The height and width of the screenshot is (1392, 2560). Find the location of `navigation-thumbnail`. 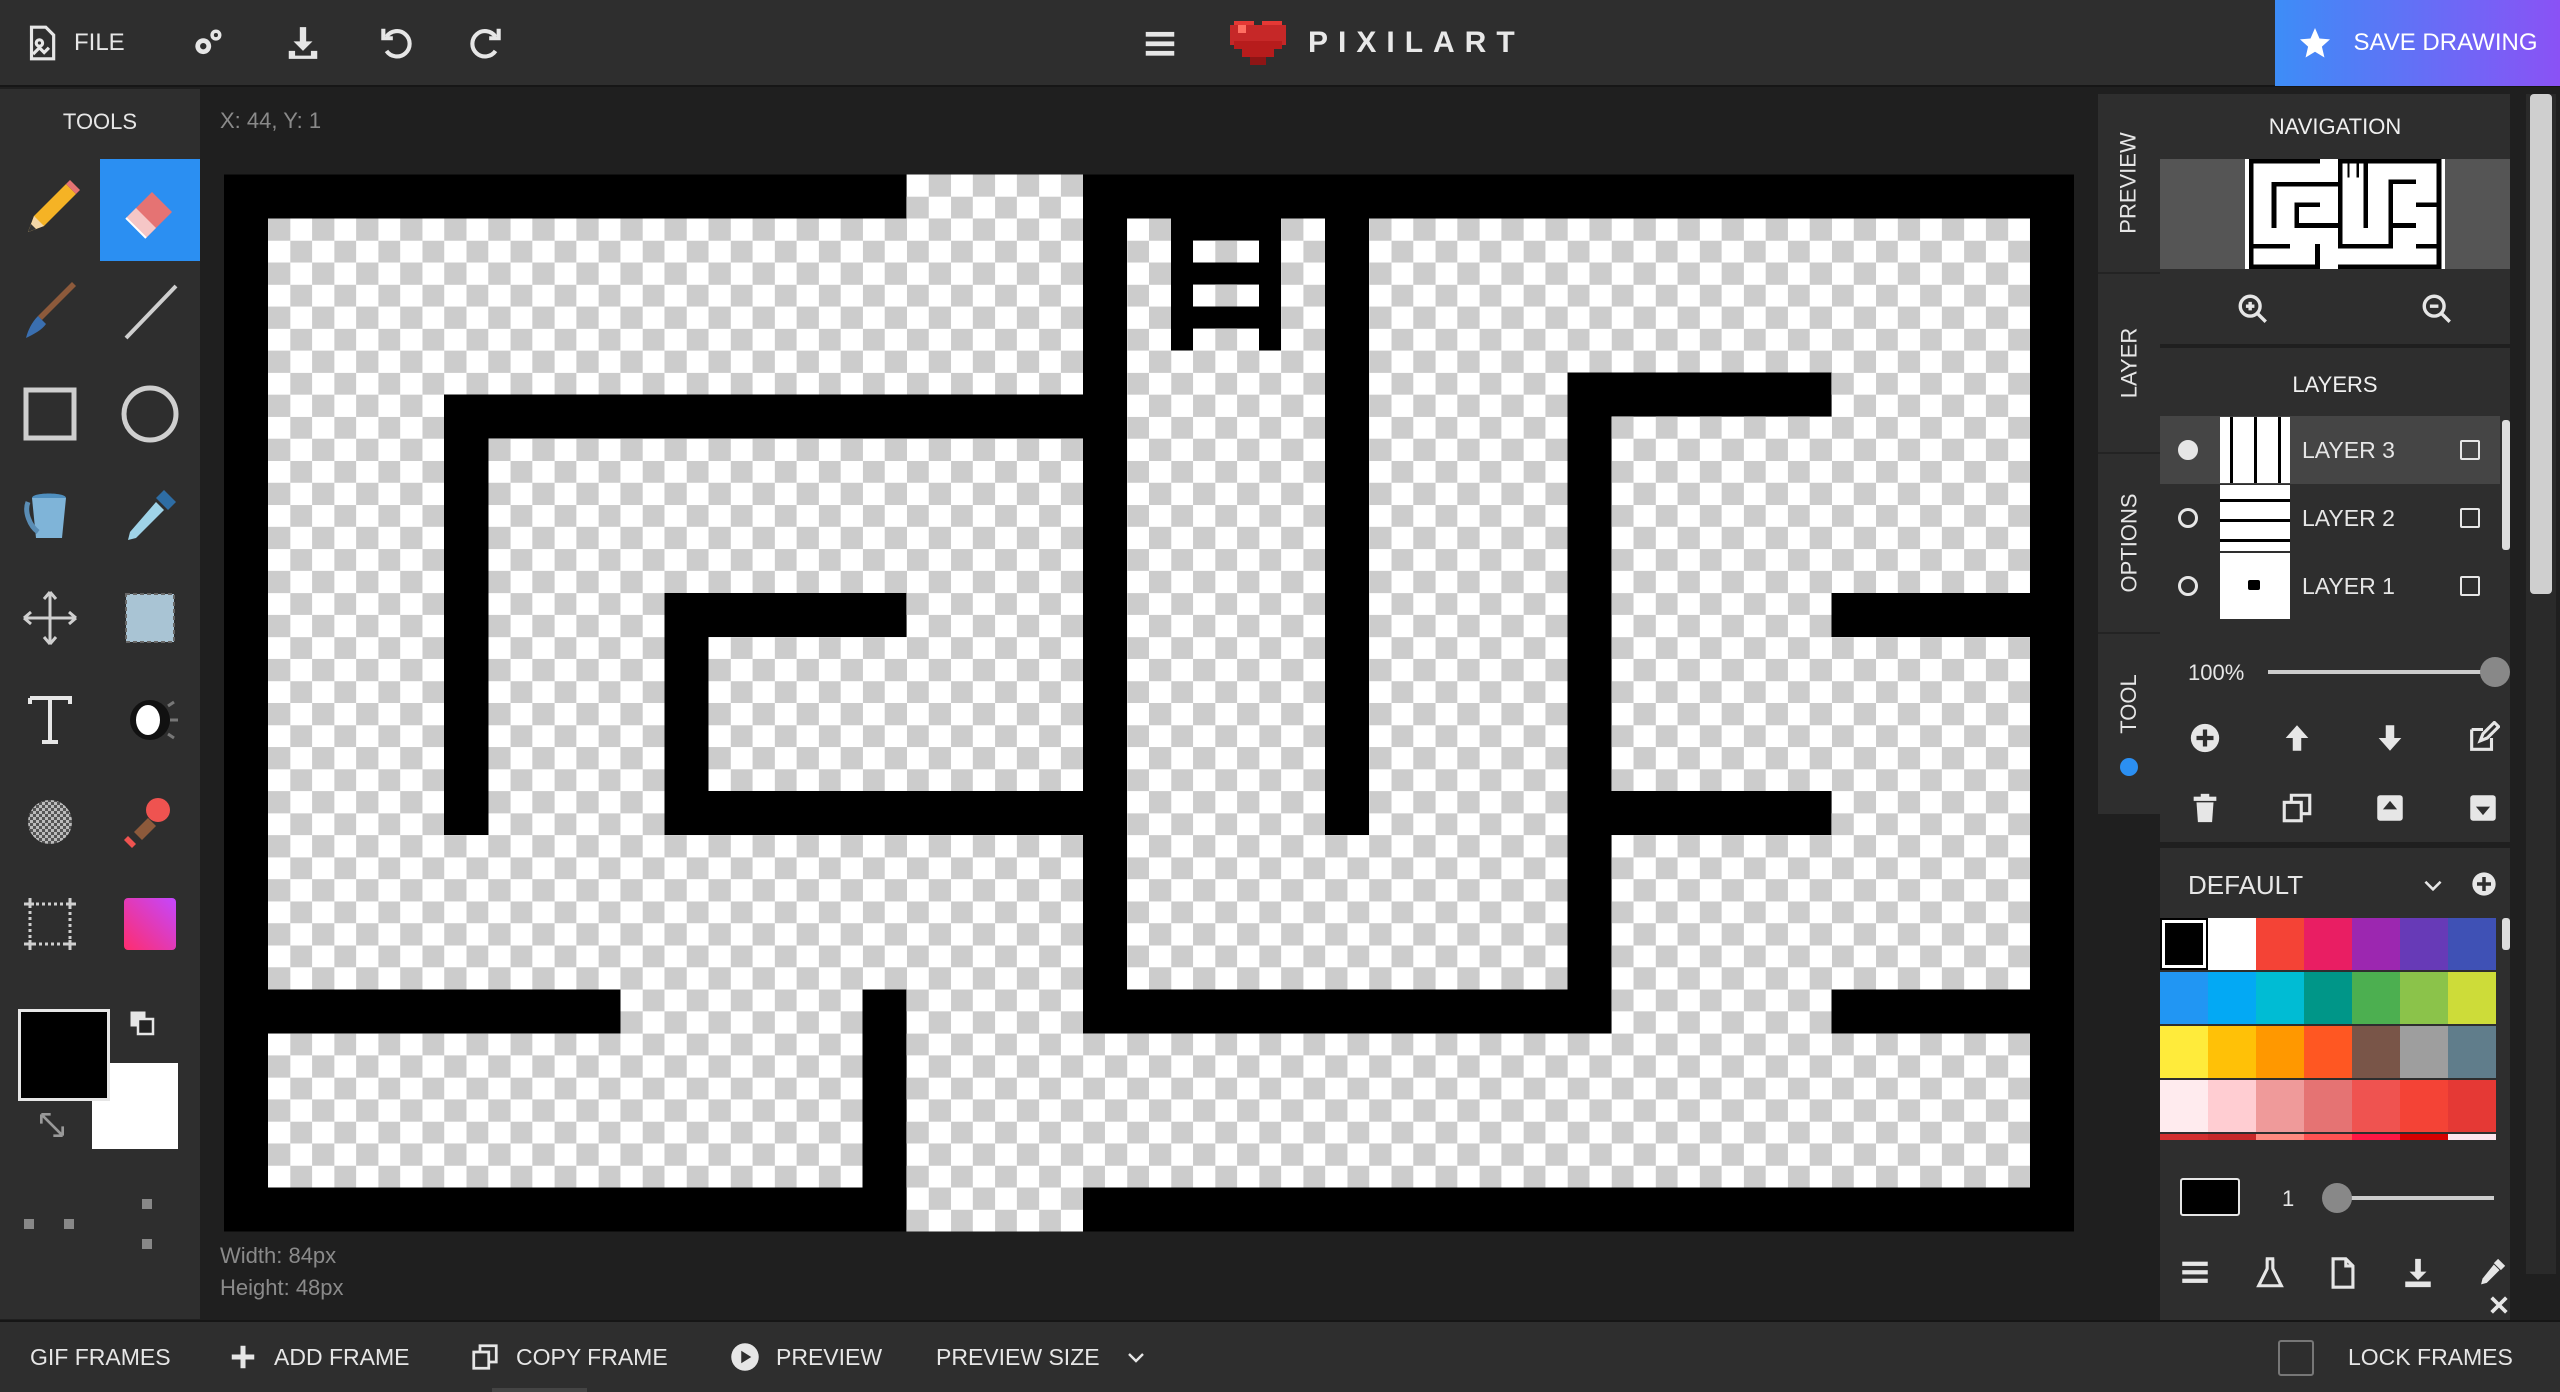

navigation-thumbnail is located at coordinates (2345, 214).